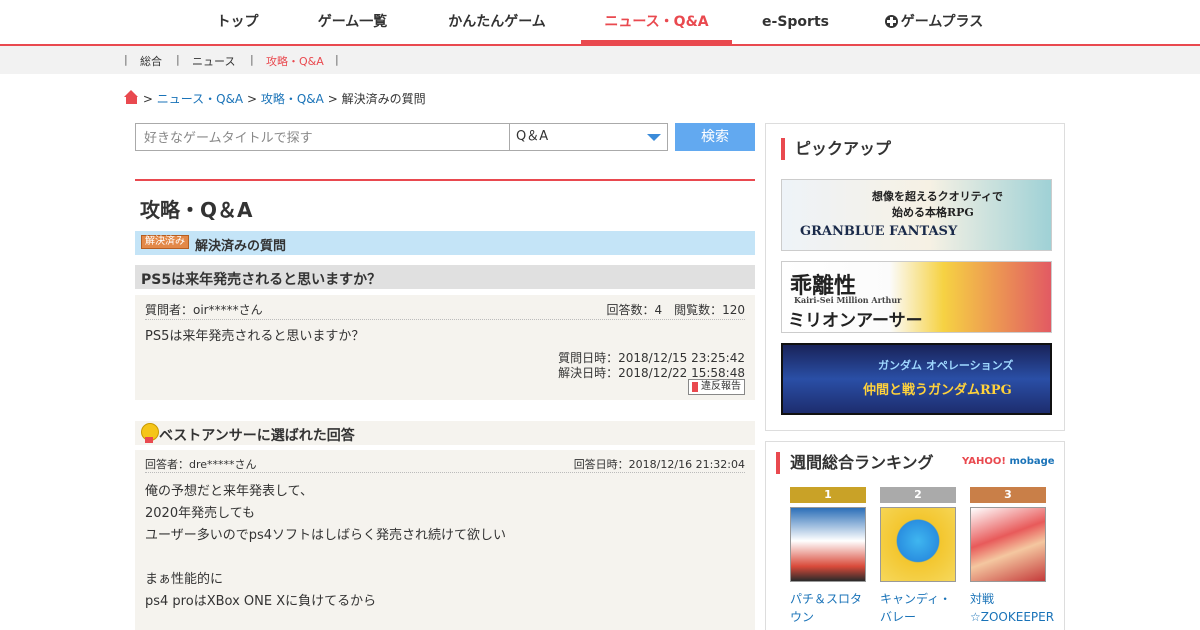 The height and width of the screenshot is (630, 1200). I want to click on banner-gundam-operations: ガンダム オペレーションズ 仲間と戦うガンダムRPG, so click(916, 379).